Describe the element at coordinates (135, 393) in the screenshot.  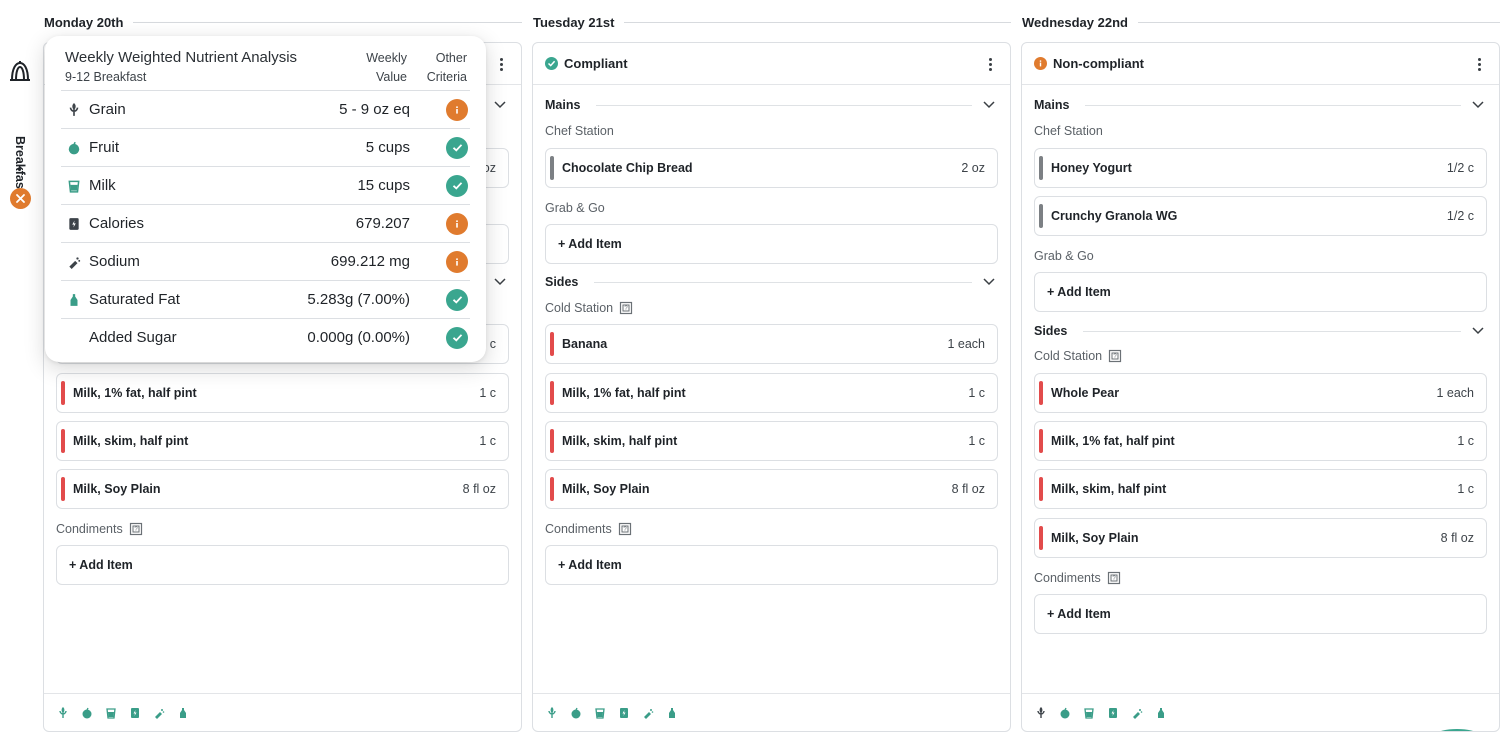
I see `item-name: Milk, 1% fat, half pint` at that location.